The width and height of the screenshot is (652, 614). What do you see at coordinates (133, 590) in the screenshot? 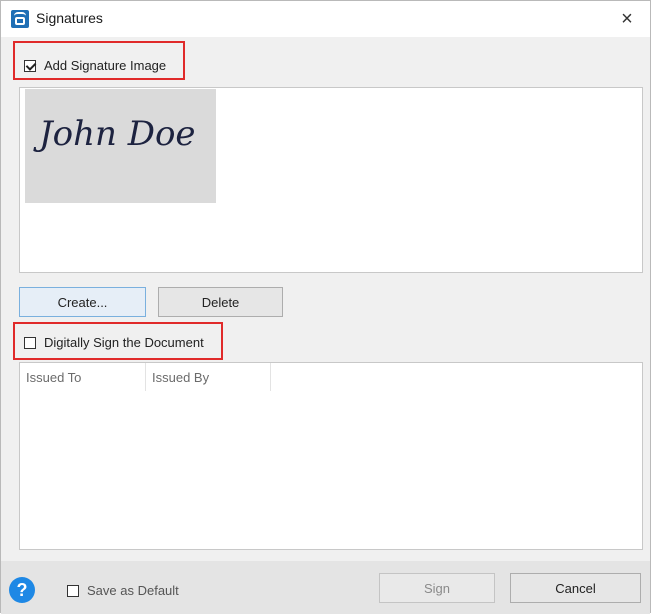
I see `save-as-default-label: Save as Default` at bounding box center [133, 590].